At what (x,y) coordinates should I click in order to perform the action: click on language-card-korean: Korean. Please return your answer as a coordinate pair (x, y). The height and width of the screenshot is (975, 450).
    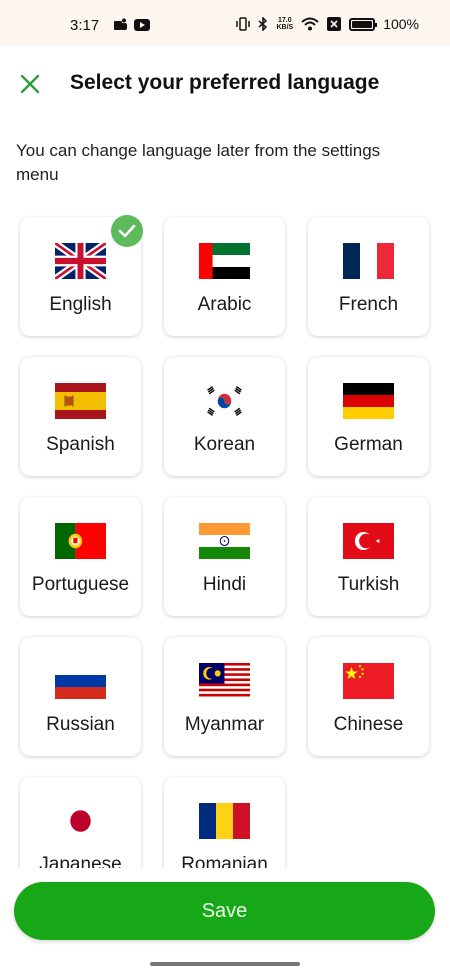
    Looking at the image, I should click on (224, 416).